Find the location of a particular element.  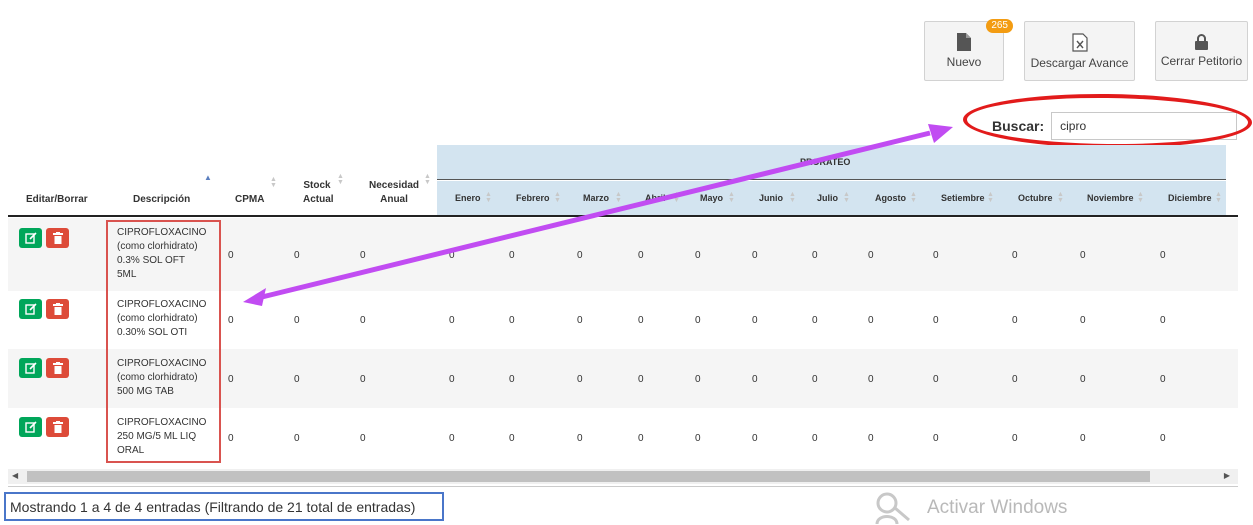

header-month-10: Octubre is located at coordinates (1035, 198).